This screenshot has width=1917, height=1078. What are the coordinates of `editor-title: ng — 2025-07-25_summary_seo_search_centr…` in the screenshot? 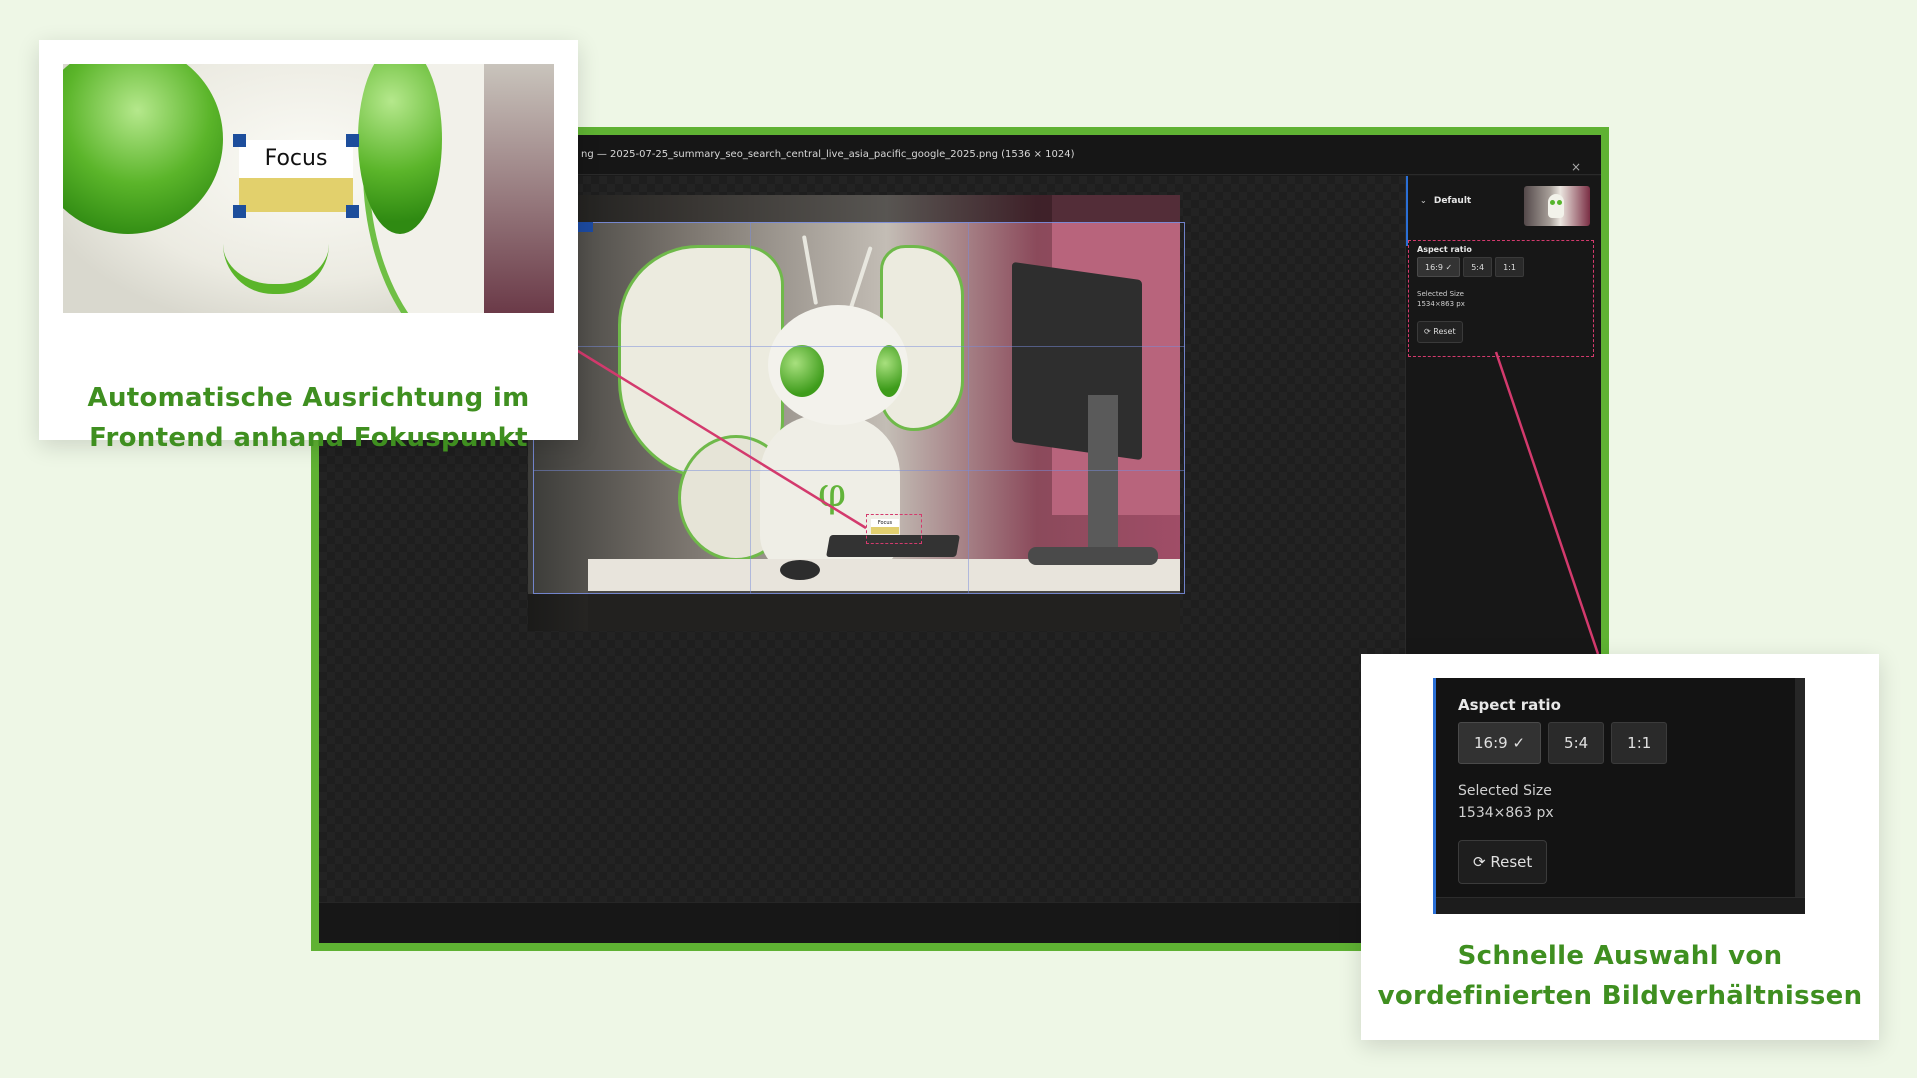 It's located at (828, 154).